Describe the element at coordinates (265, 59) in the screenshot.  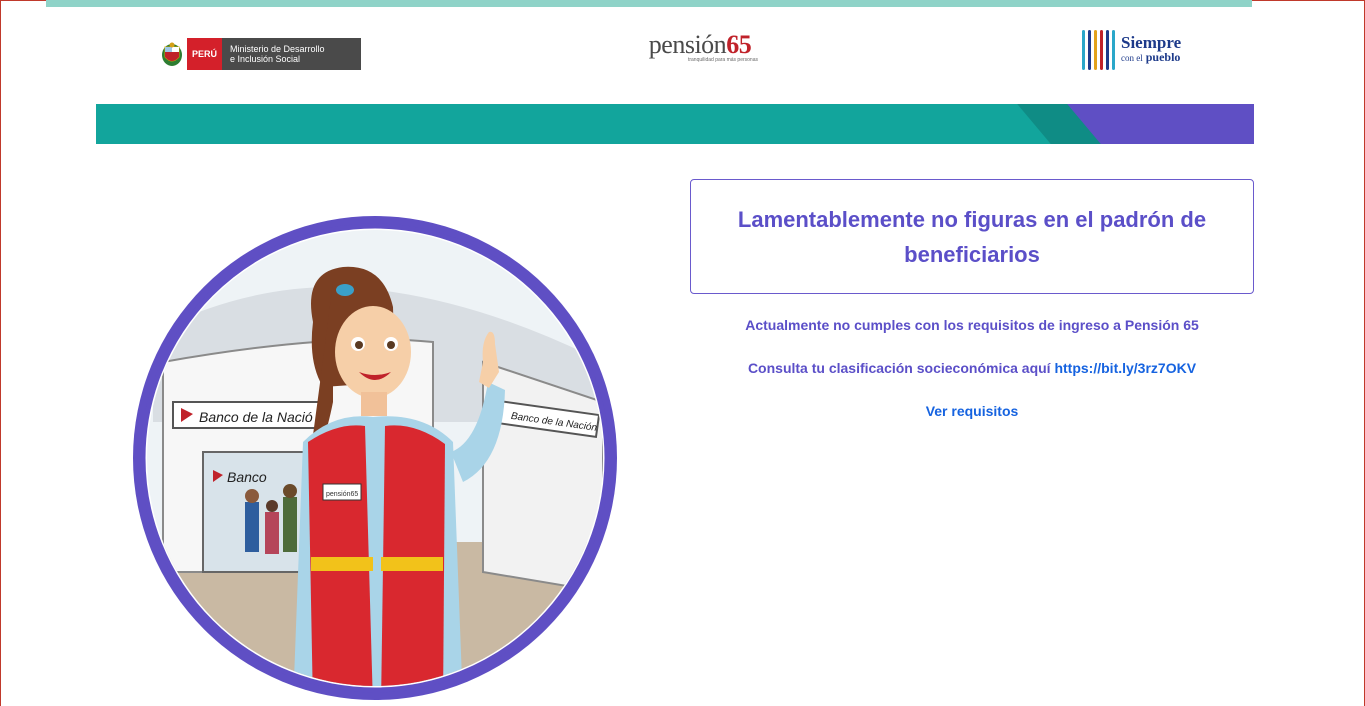
I see `ministry-line-2: e Inclusión Social` at that location.